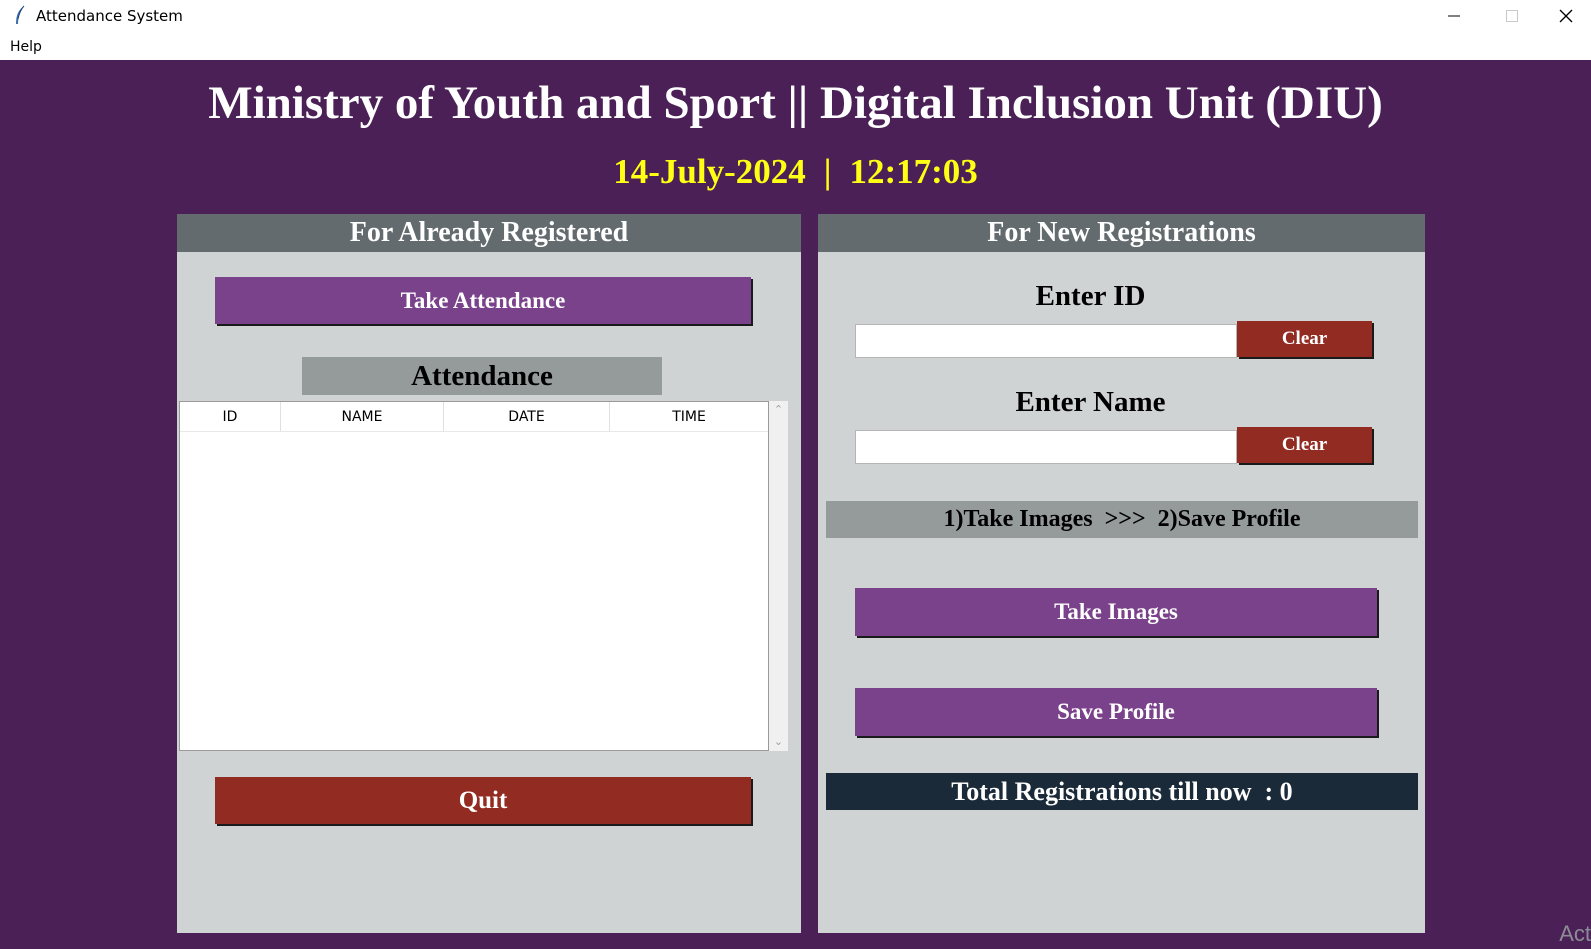 The width and height of the screenshot is (1591, 949). I want to click on enter-name-label: Enter Name, so click(1090, 402).